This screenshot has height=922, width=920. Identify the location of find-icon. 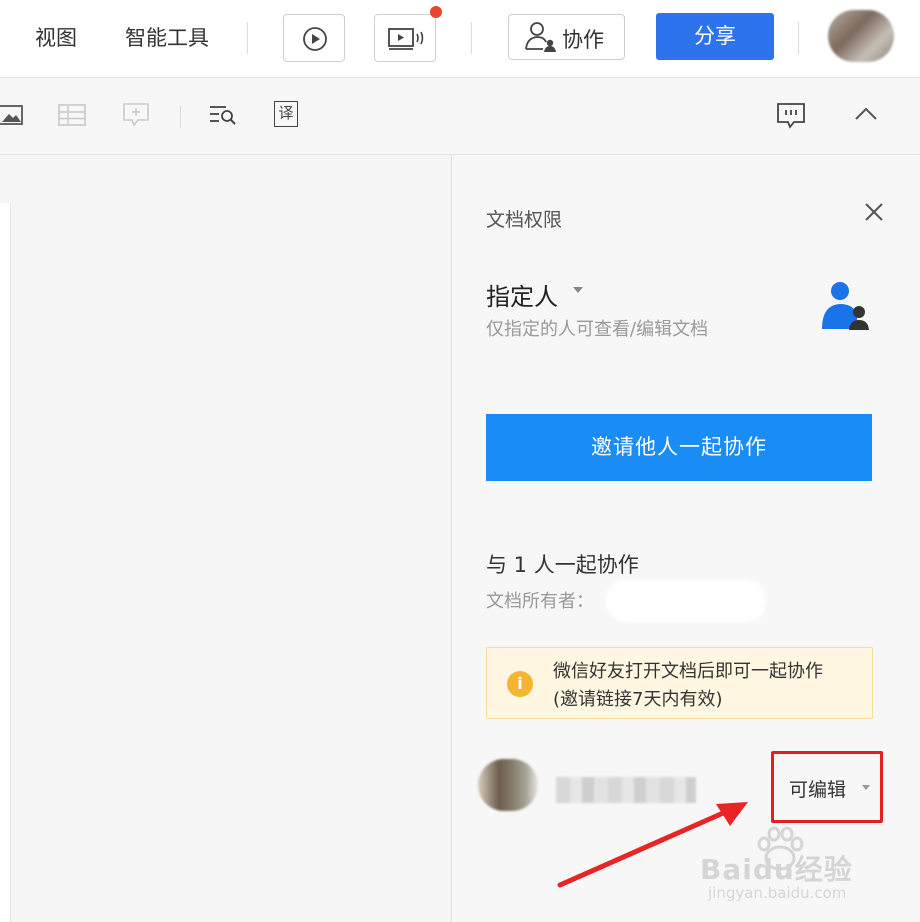
(224, 115).